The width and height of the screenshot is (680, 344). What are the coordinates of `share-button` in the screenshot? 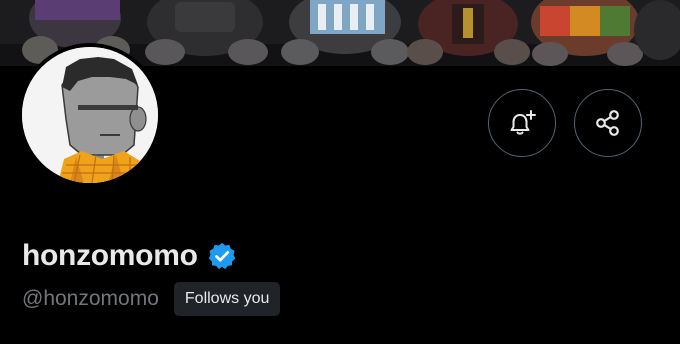 It's located at (608, 123).